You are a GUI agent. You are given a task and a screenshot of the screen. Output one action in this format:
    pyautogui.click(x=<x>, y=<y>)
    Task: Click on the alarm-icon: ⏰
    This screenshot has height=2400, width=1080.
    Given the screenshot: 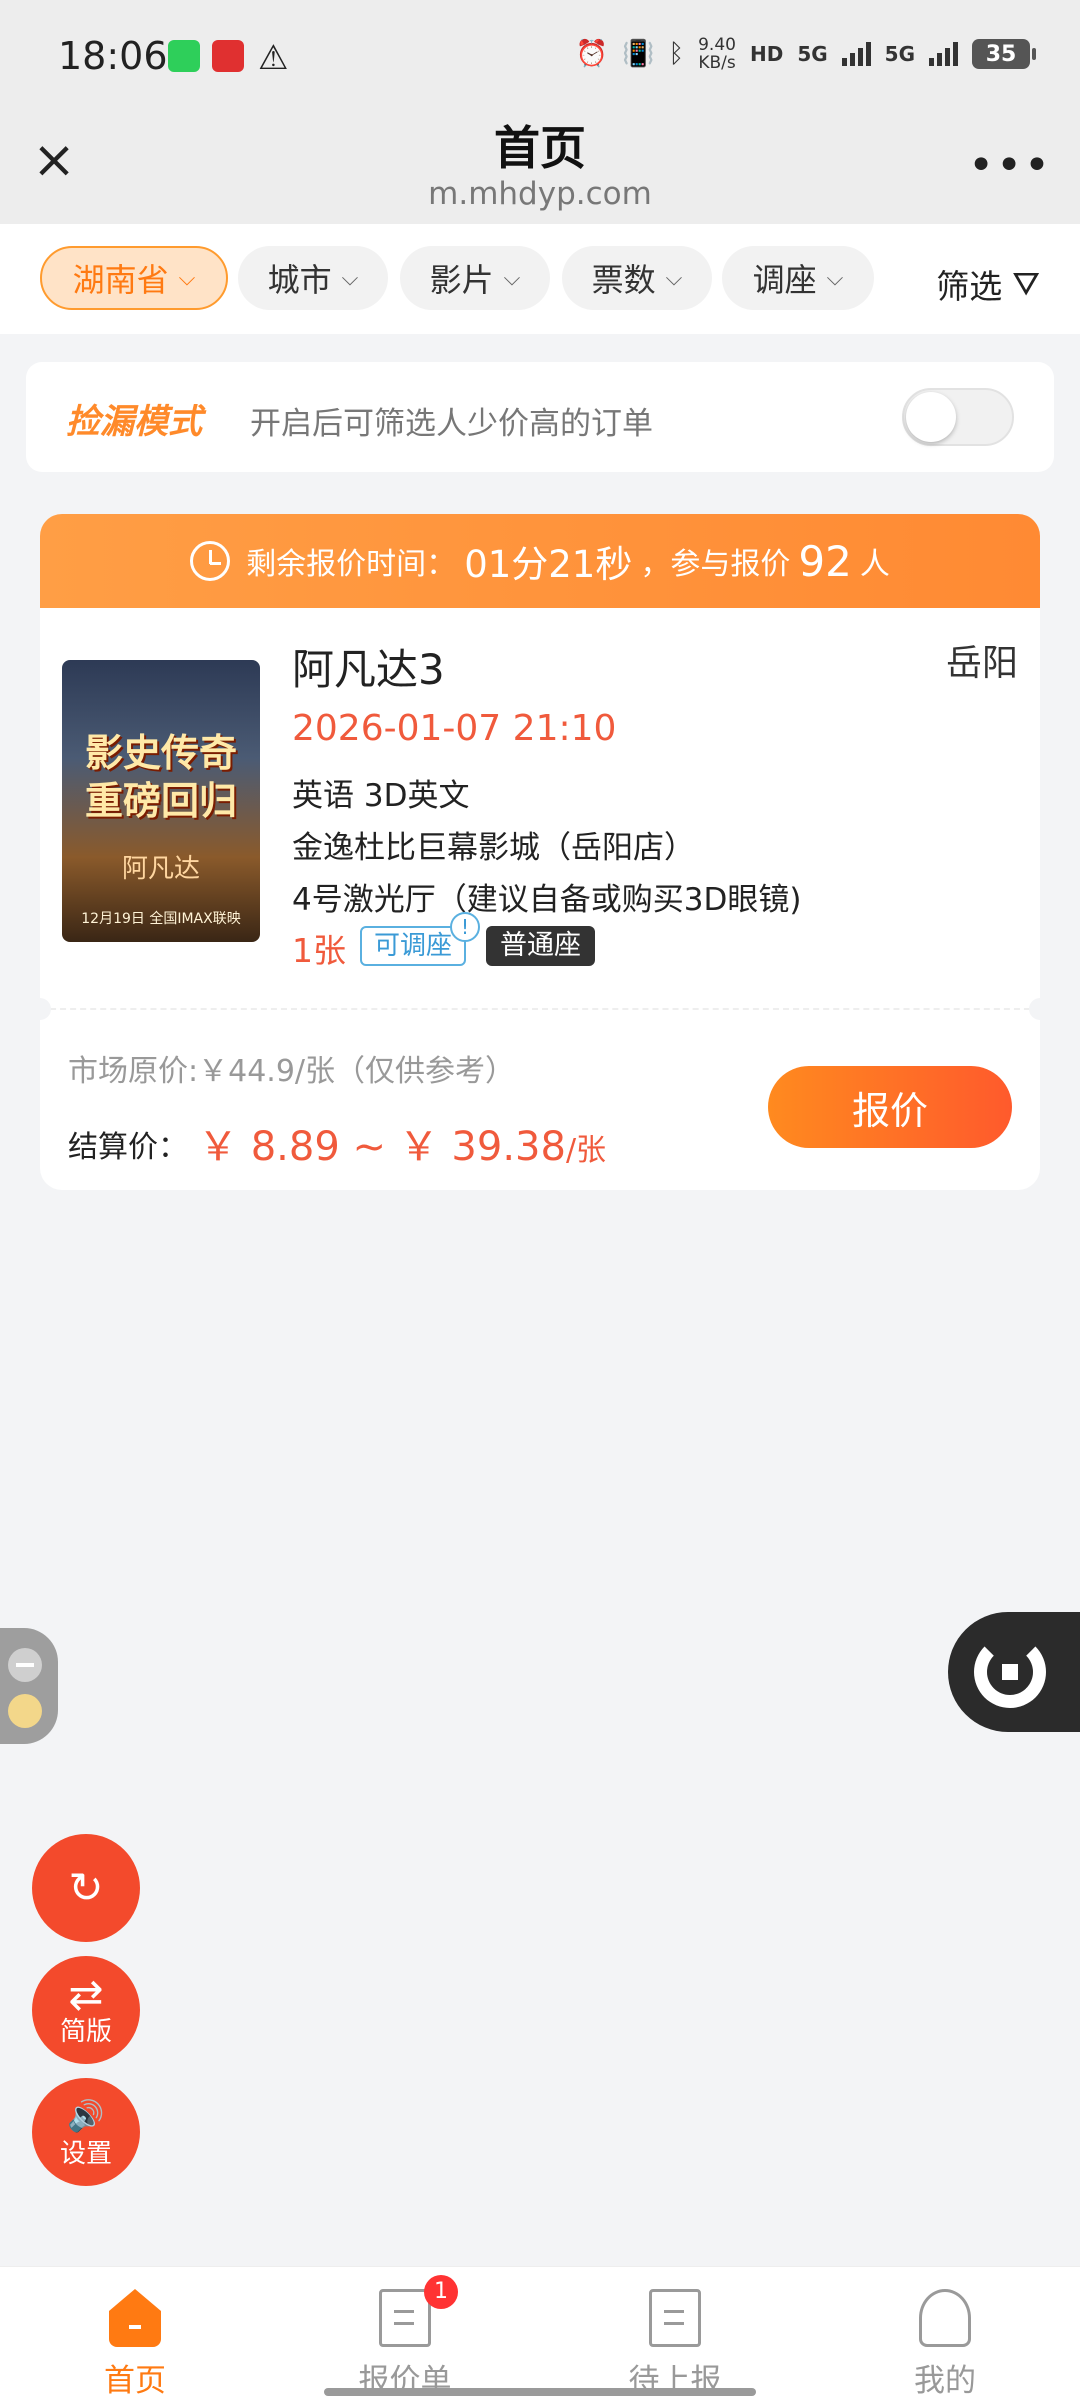 What is the action you would take?
    pyautogui.click(x=592, y=54)
    